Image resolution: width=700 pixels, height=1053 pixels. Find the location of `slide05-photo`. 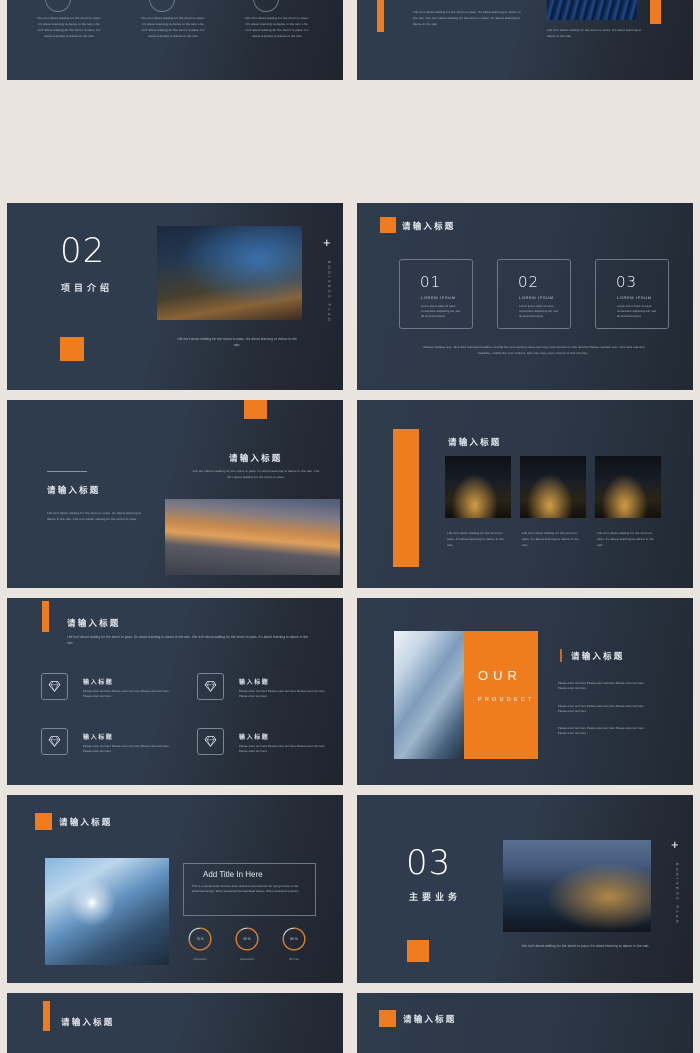

slide05-photo is located at coordinates (252, 537).